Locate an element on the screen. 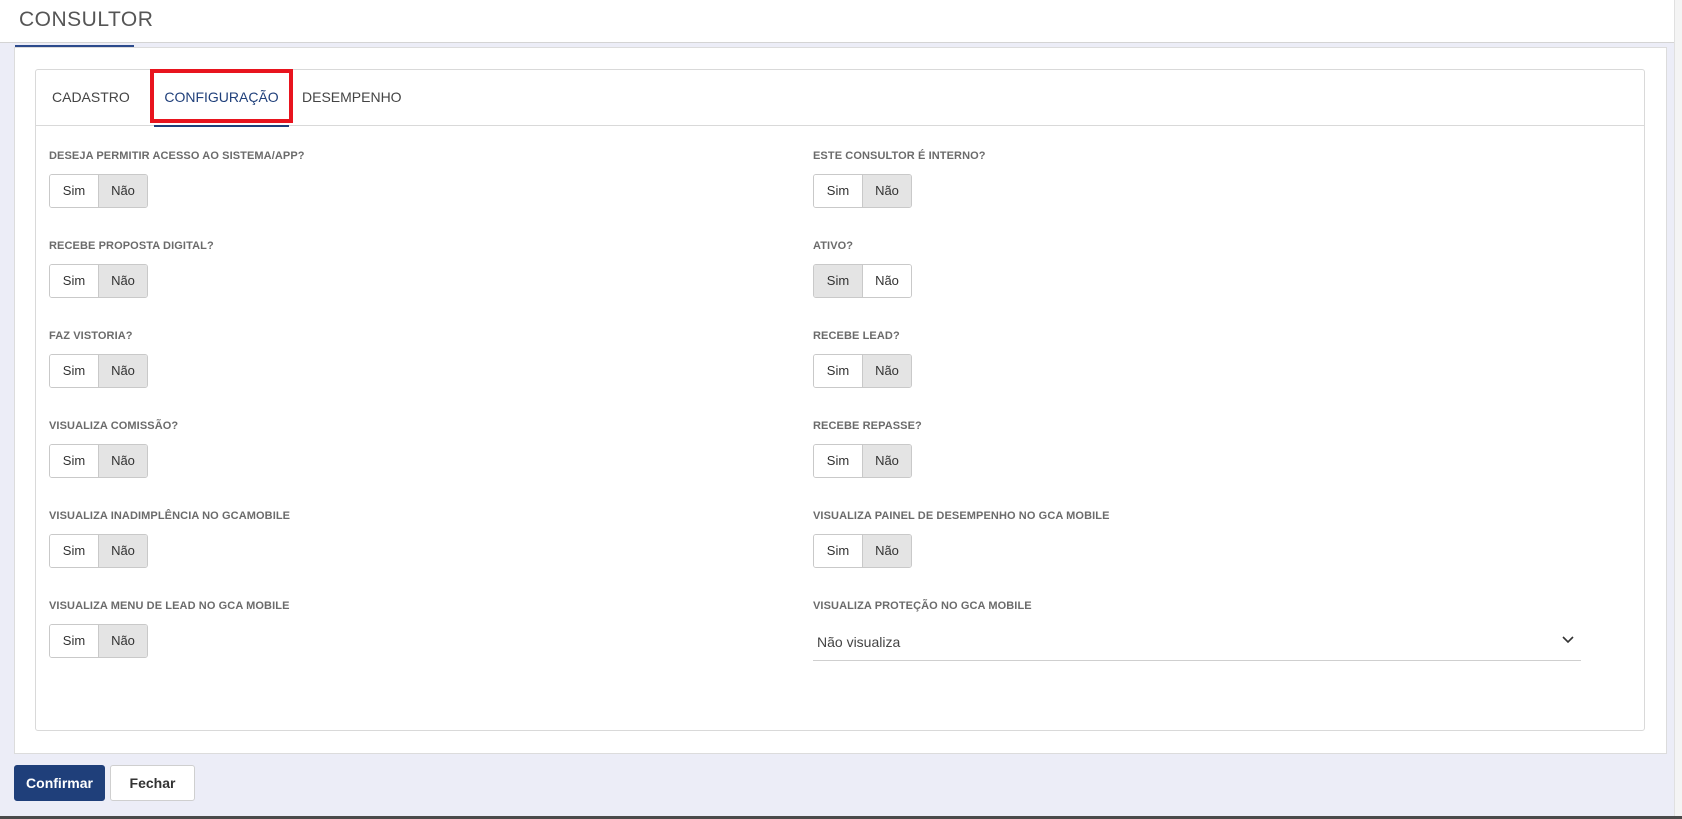  active-toggle: Sim Não is located at coordinates (862, 281).